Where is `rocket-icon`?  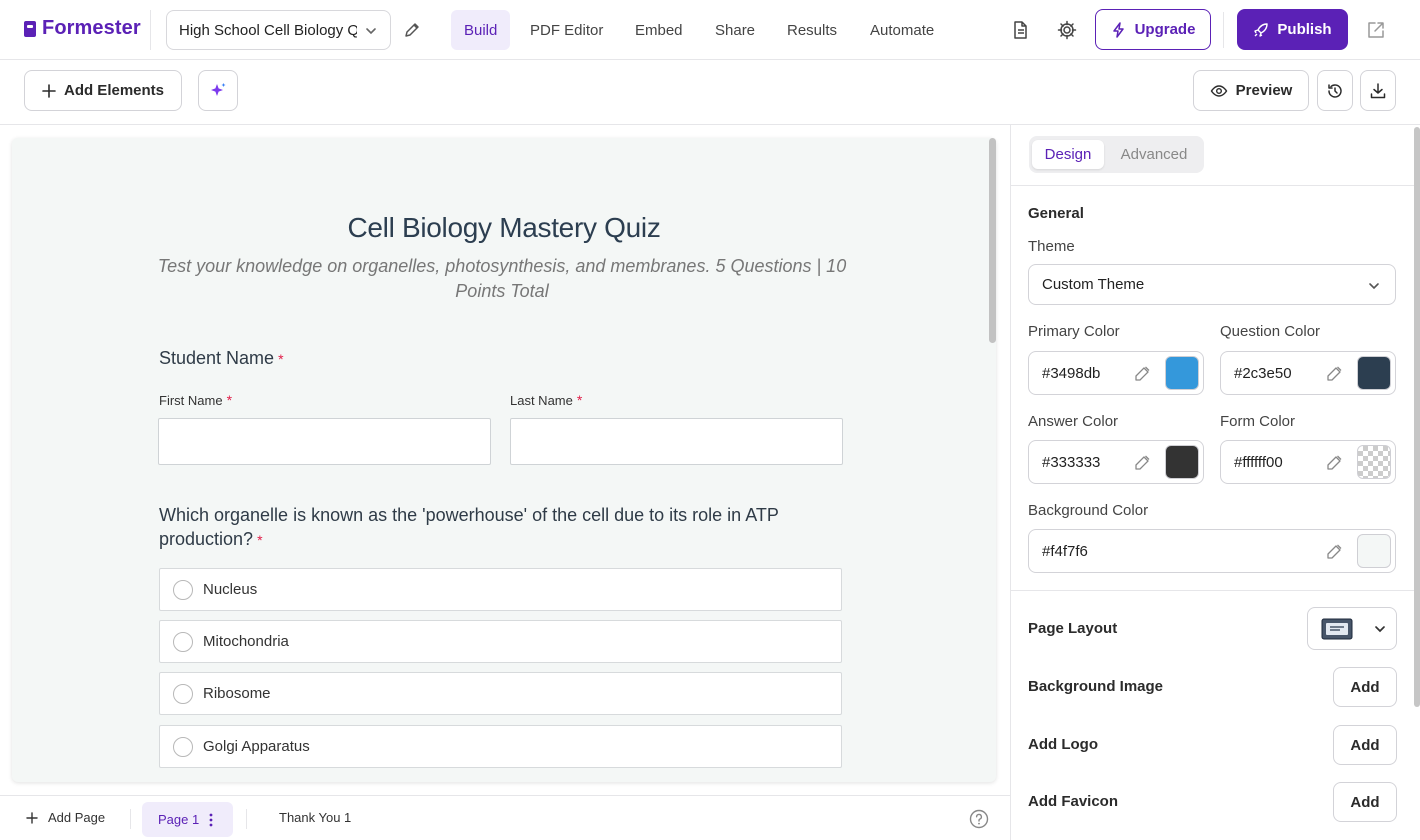 rocket-icon is located at coordinates (1261, 29).